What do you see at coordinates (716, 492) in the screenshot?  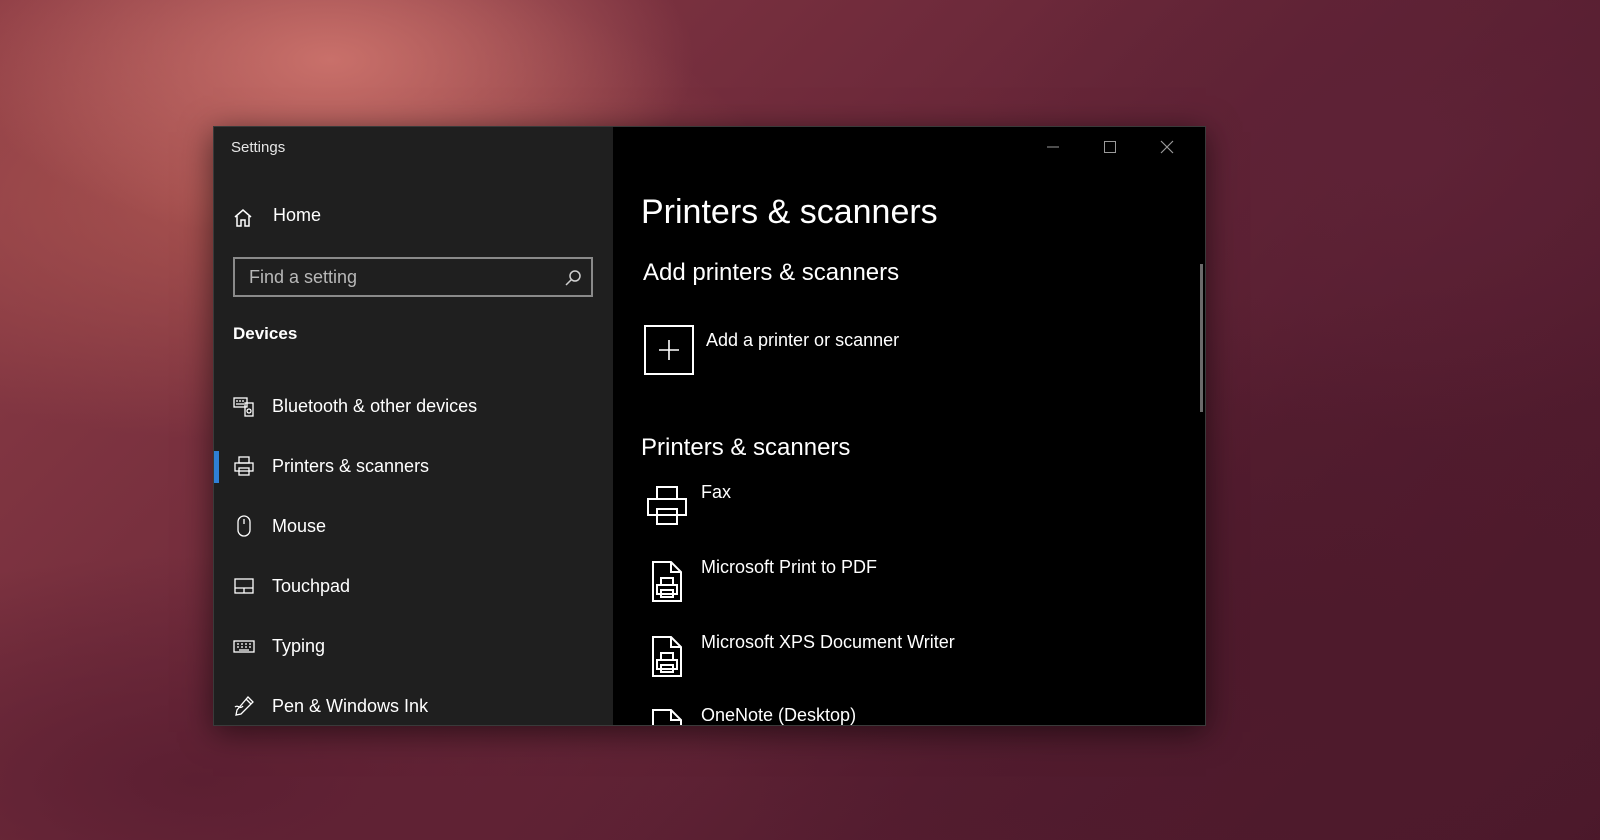 I see `printer-name: Fax` at bounding box center [716, 492].